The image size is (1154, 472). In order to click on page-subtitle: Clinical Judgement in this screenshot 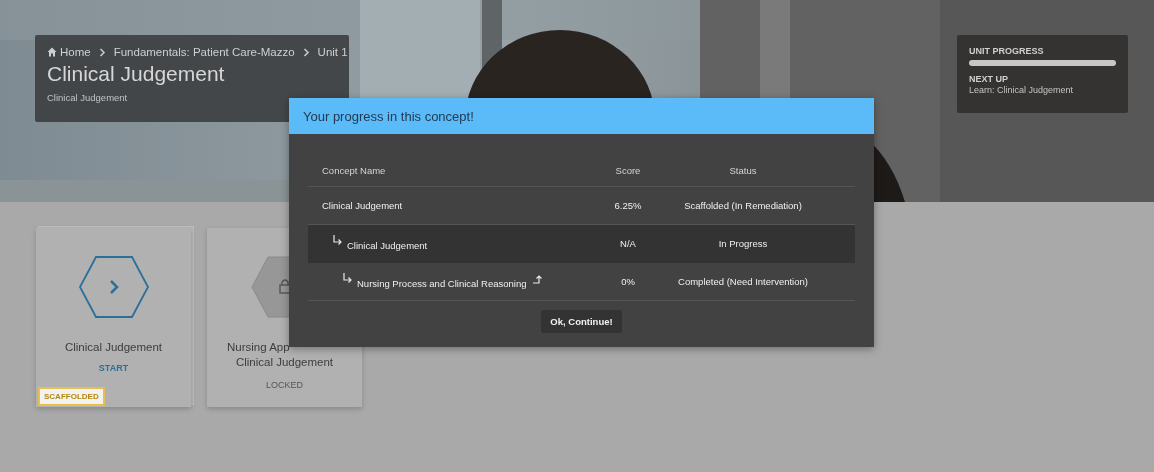, I will do `click(88, 97)`.